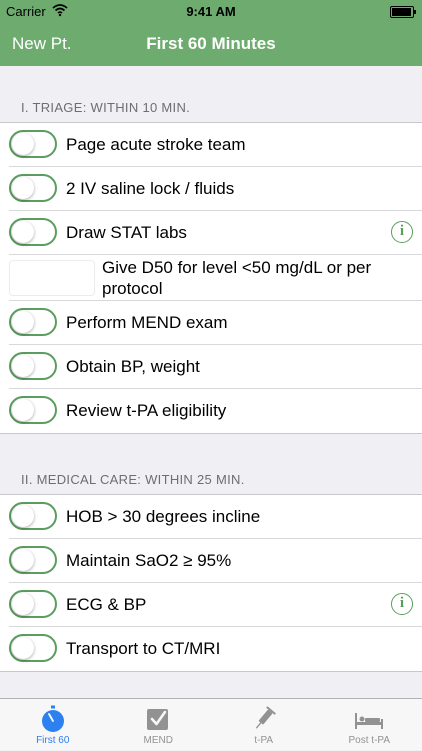 Image resolution: width=422 pixels, height=751 pixels. Describe the element at coordinates (159, 740) in the screenshot. I see `tab-label: MEND` at that location.